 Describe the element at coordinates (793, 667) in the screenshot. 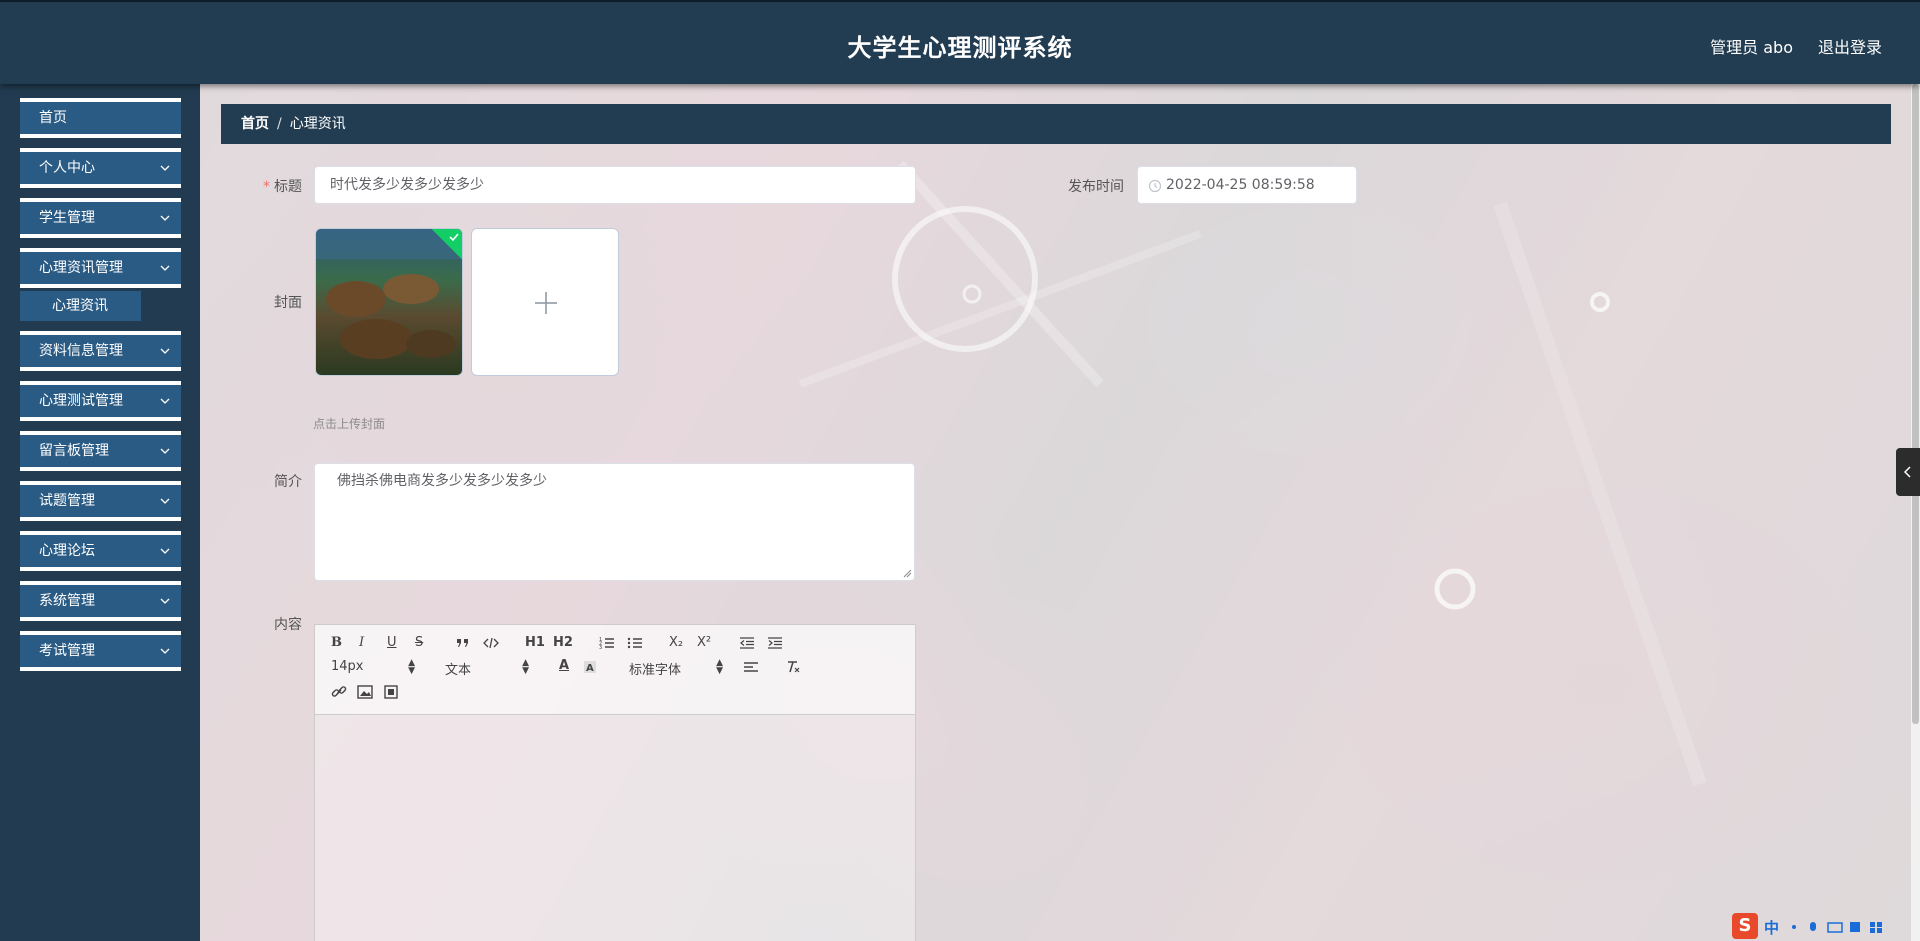

I see `clear-format-icon` at that location.